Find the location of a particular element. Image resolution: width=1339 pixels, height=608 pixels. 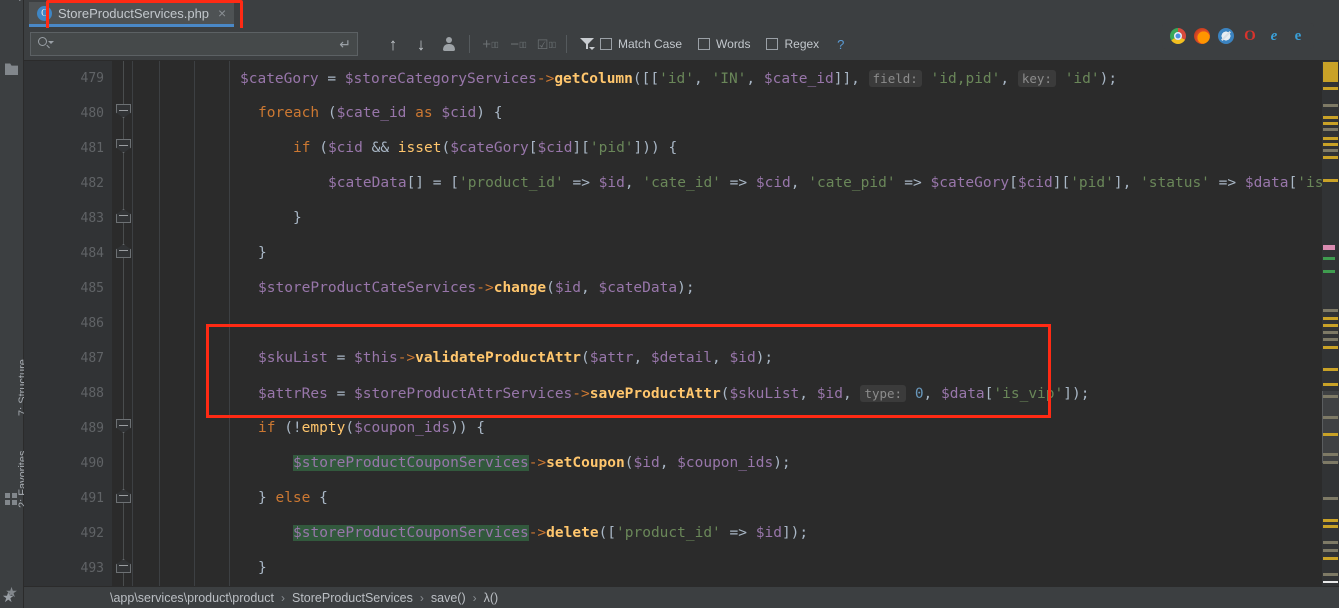

line-number: 480 is located at coordinates (92, 113).